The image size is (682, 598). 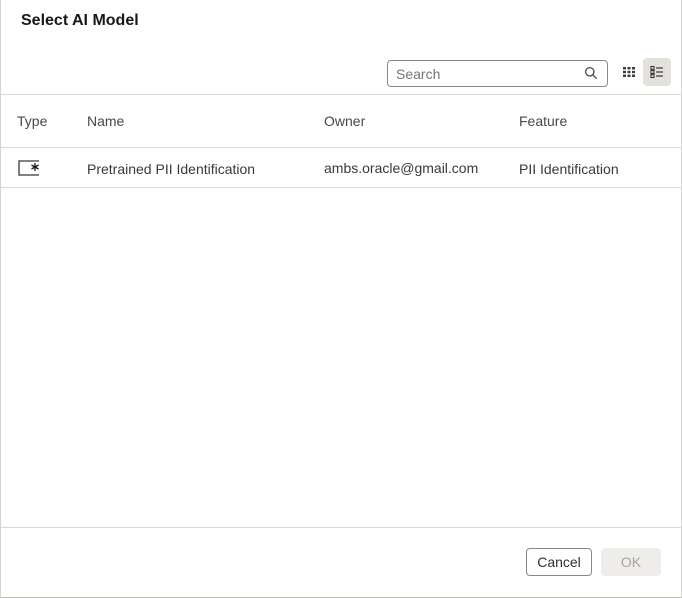 What do you see at coordinates (171, 169) in the screenshot?
I see `row-name: Pretrained PII Identification` at bounding box center [171, 169].